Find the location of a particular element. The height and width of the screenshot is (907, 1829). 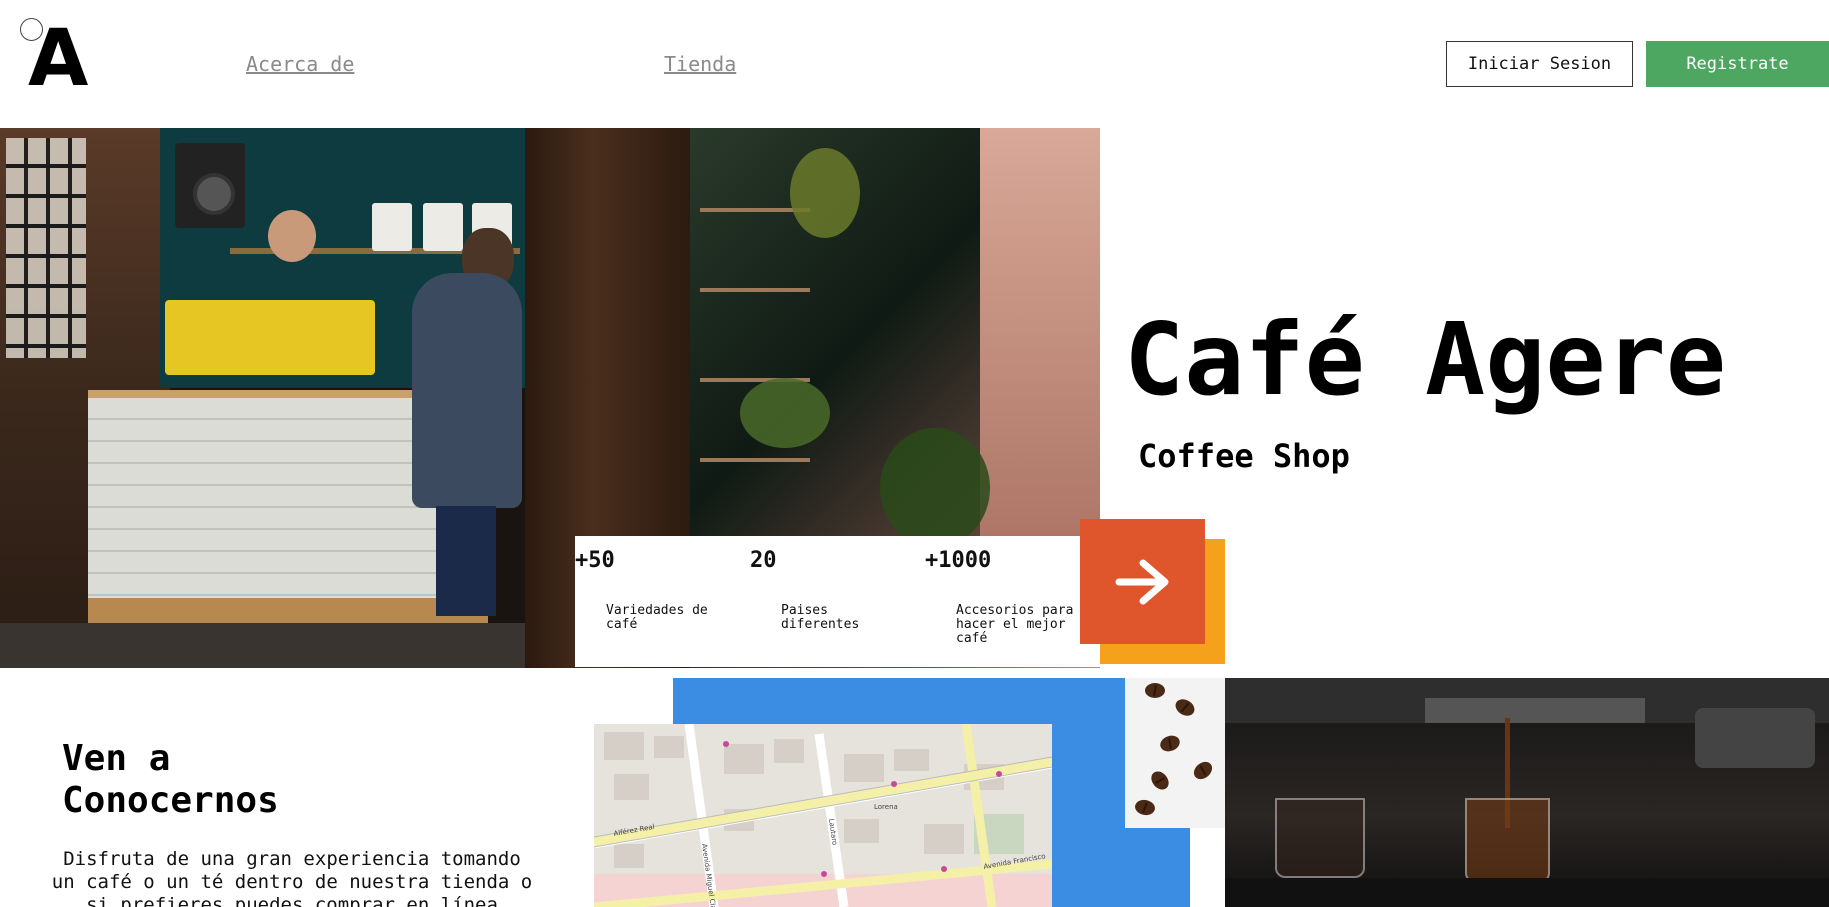

nav-link-about: Acerca de is located at coordinates (300, 64).